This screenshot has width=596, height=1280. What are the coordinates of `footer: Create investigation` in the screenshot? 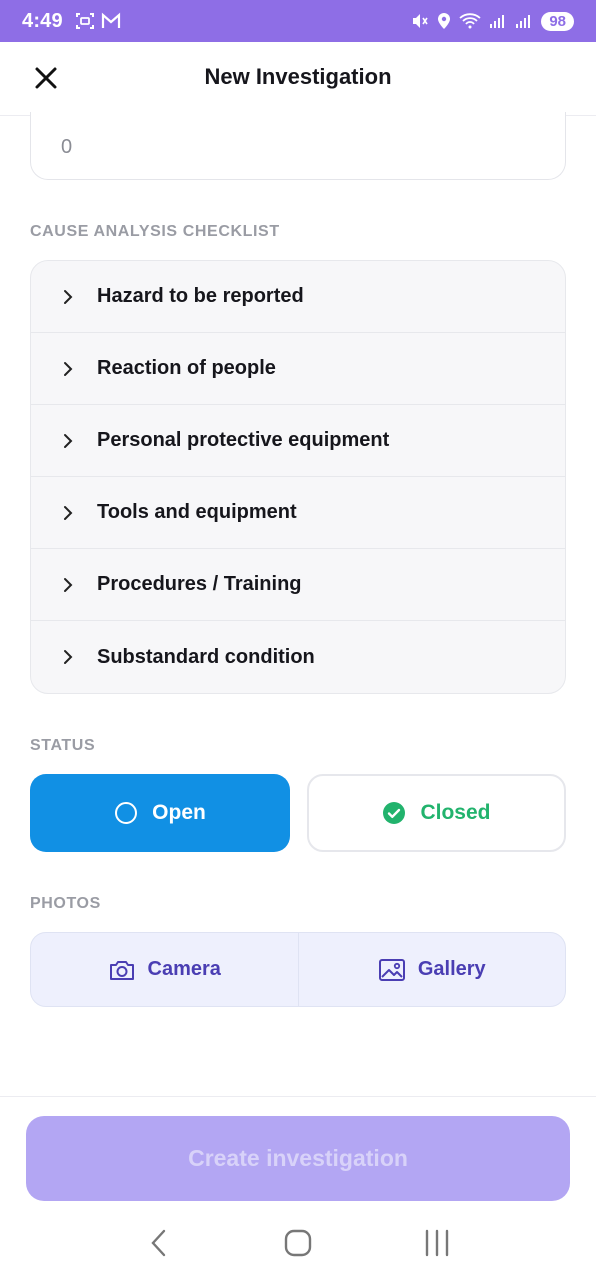 It's located at (298, 1151).